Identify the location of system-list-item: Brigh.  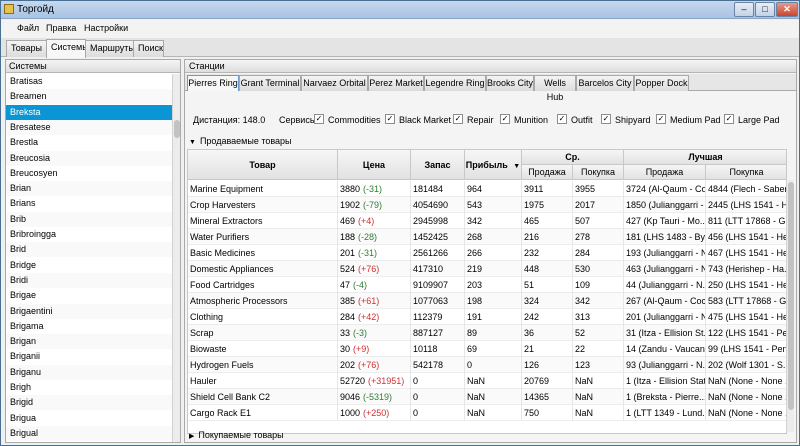
(89, 387).